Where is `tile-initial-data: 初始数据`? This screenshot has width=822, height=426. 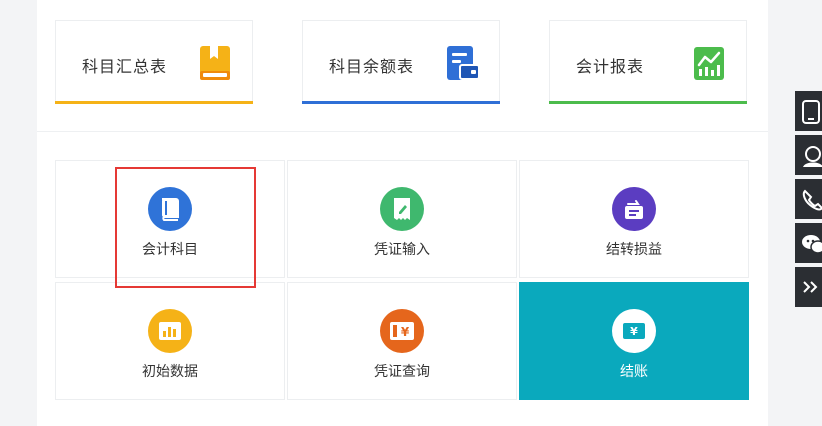 tile-initial-data: 初始数据 is located at coordinates (170, 341).